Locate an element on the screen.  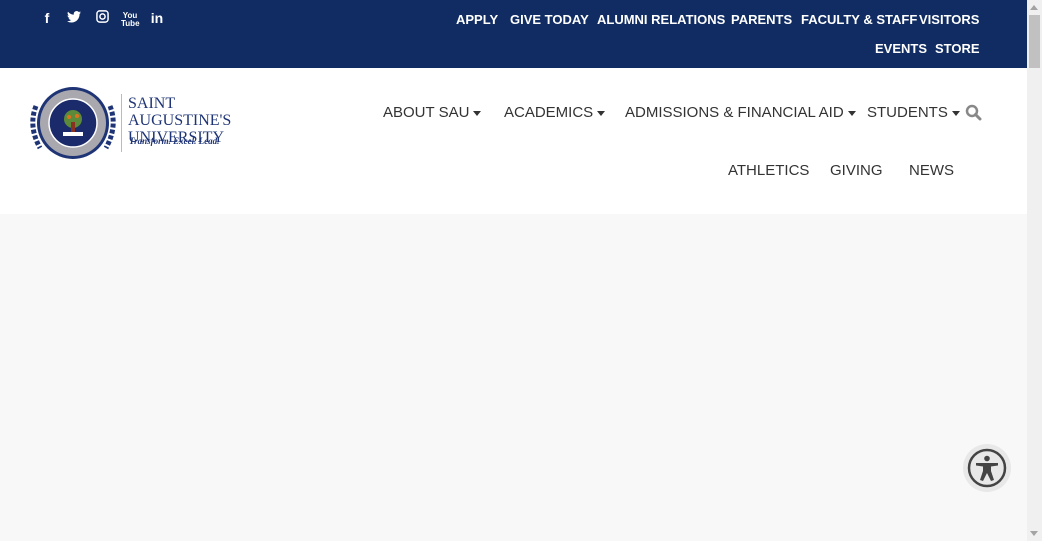
youtube-icon: You Tube is located at coordinates (130, 20).